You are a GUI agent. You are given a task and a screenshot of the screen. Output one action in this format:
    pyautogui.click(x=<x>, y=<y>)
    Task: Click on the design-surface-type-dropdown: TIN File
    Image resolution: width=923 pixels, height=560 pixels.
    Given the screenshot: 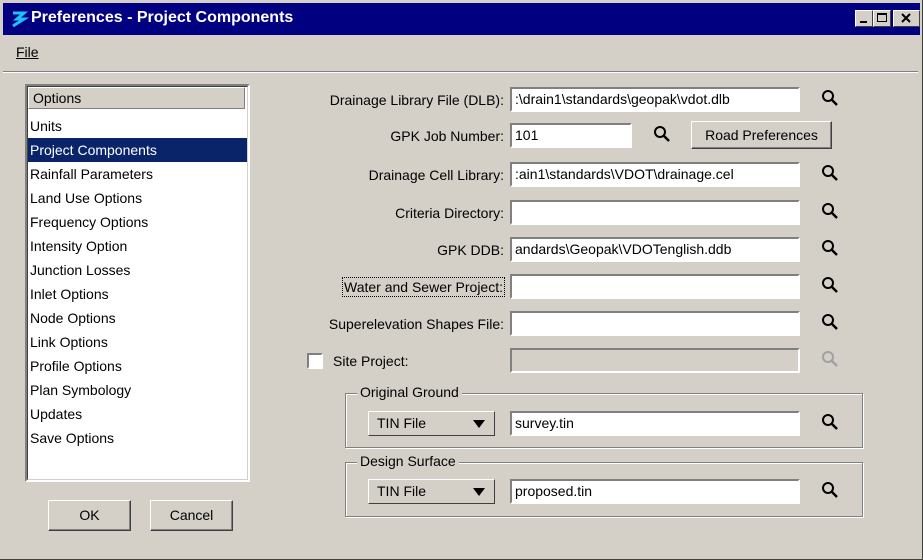 What is the action you would take?
    pyautogui.click(x=431, y=491)
    